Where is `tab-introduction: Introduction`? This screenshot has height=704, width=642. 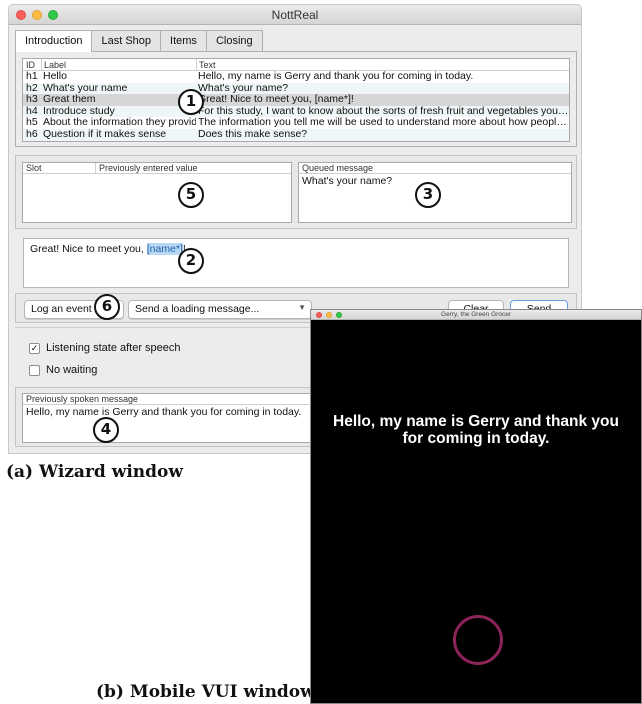
tab-introduction: Introduction is located at coordinates (54, 41).